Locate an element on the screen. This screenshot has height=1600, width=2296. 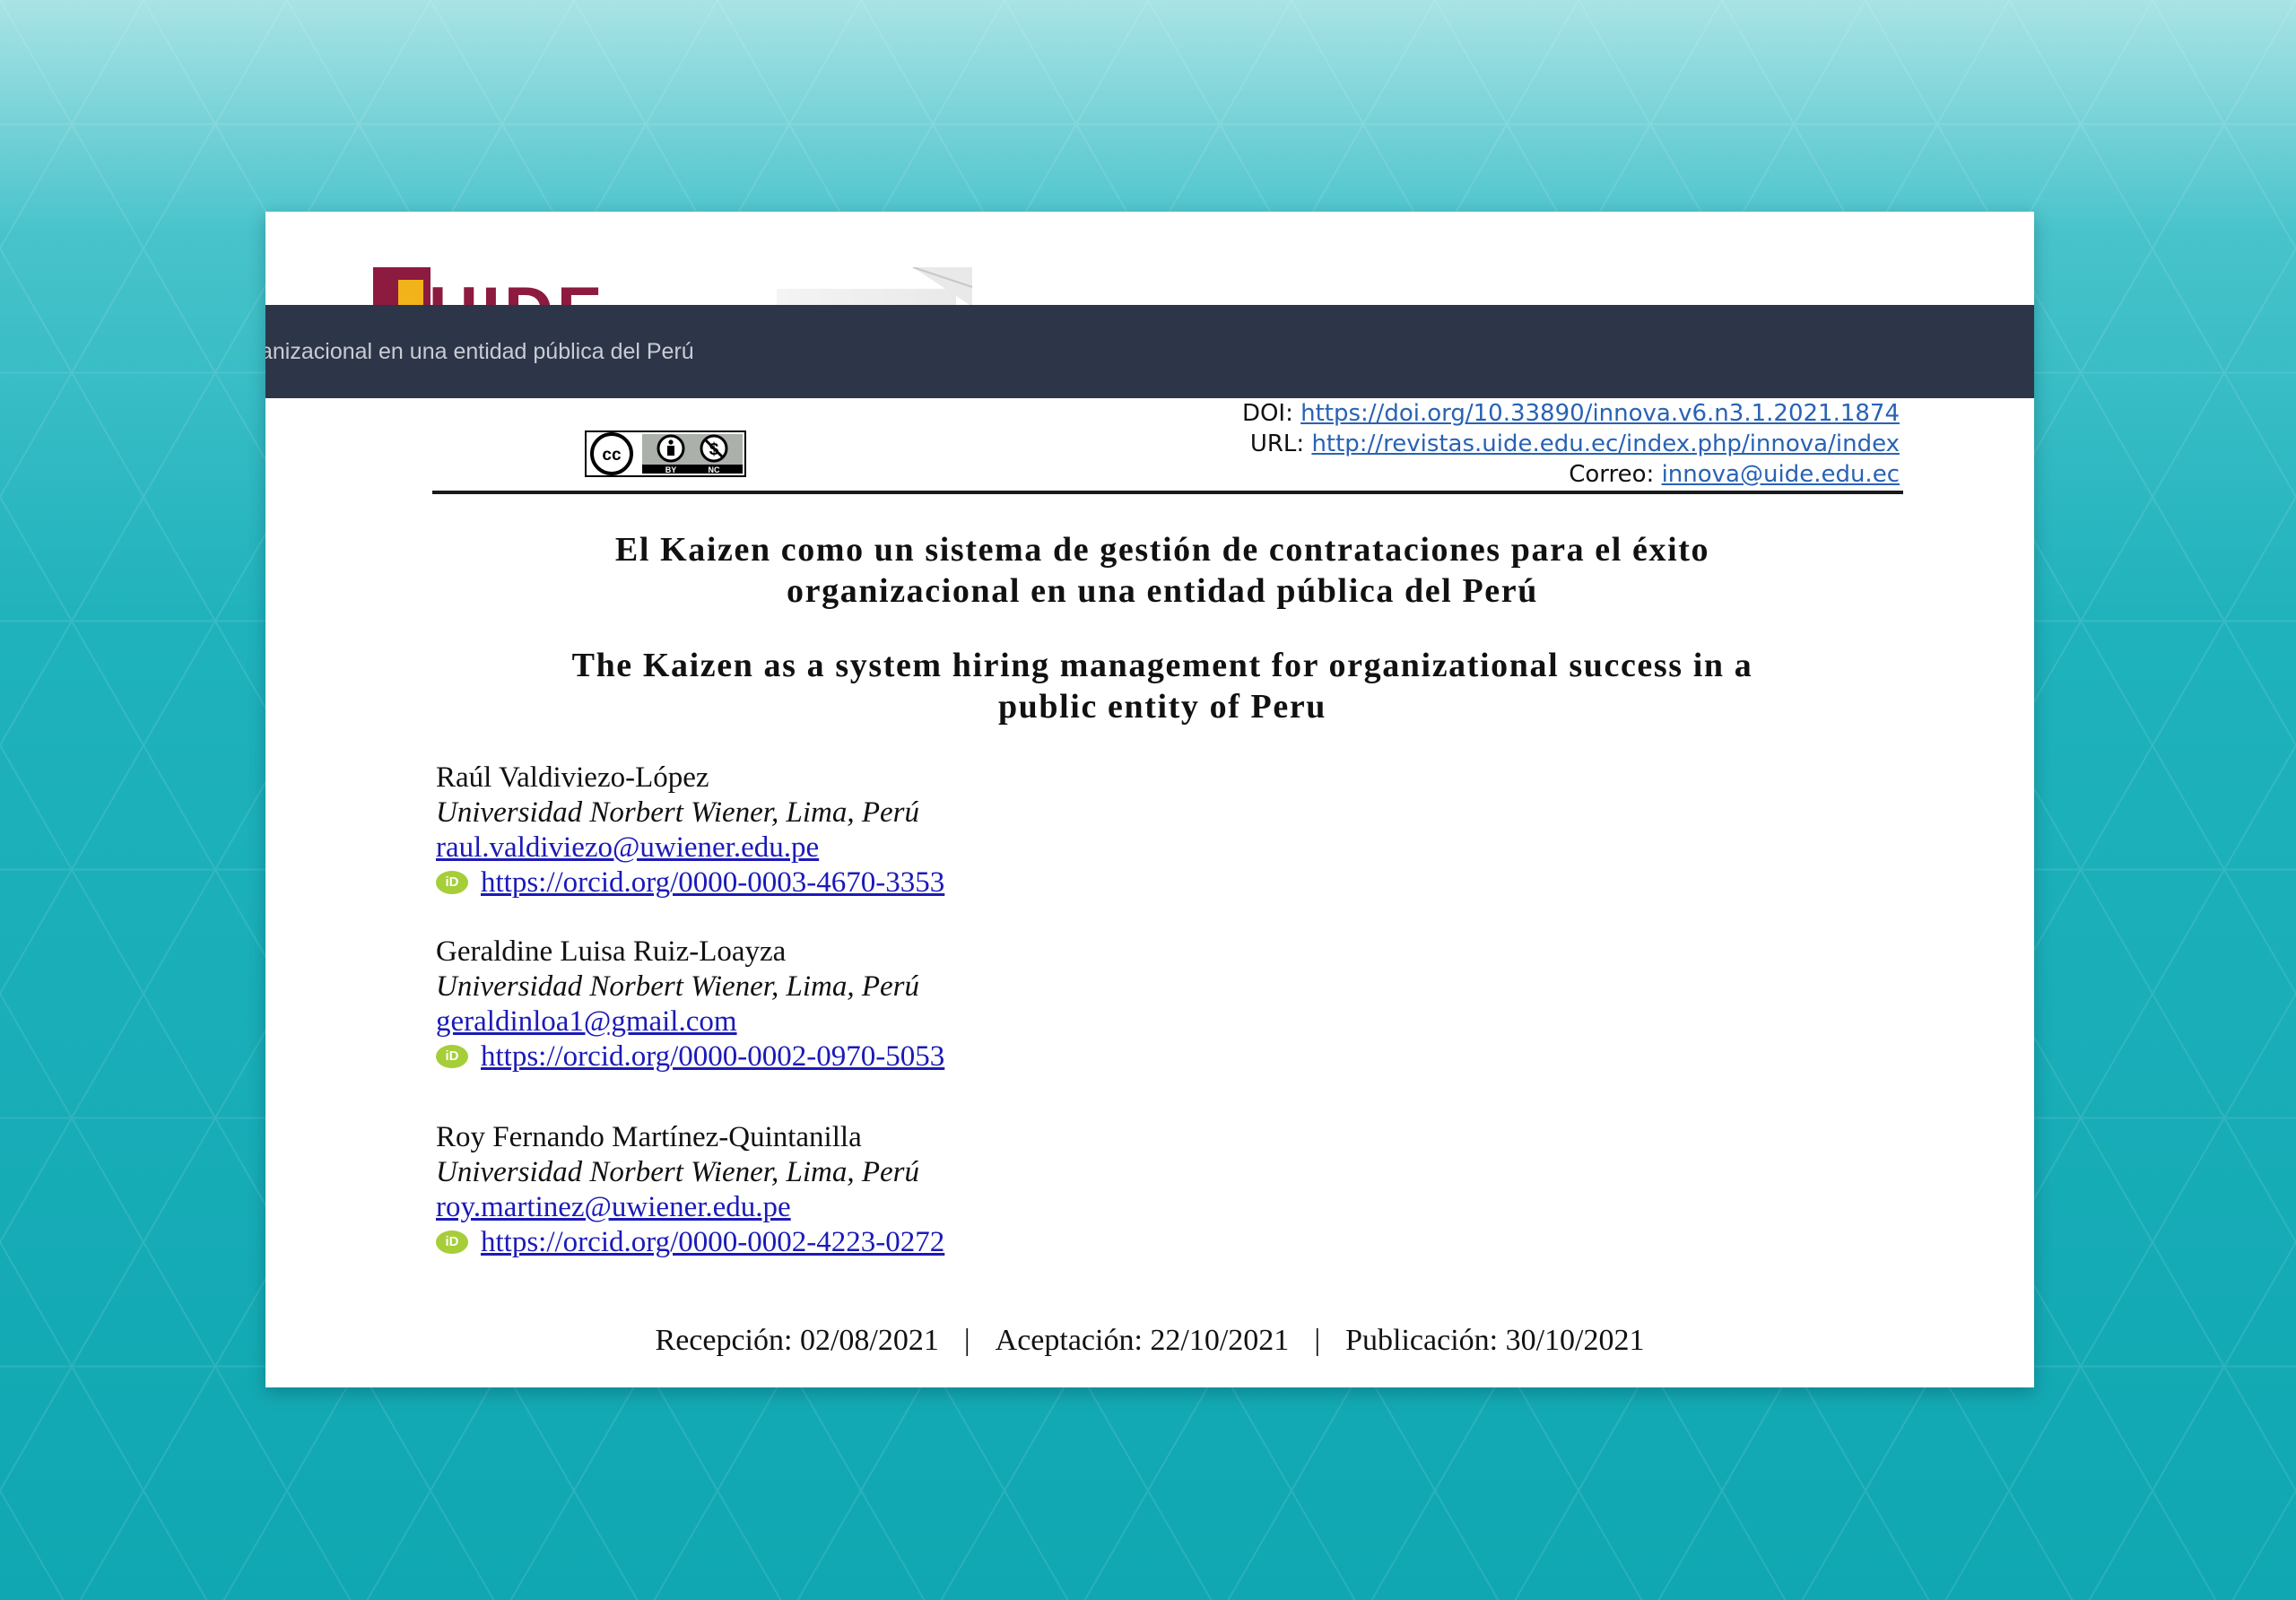
orcid-row: iD https://orcid.org/0000-0002-4223-0272 is located at coordinates (690, 1242).